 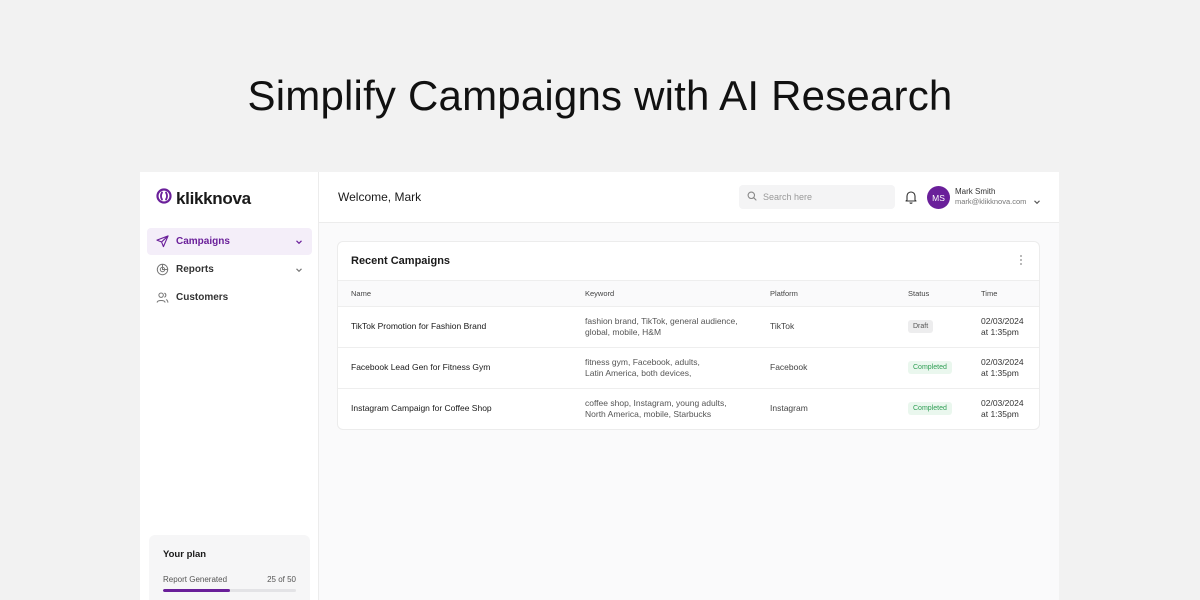 What do you see at coordinates (623, 331) in the screenshot?
I see `keyword-line: global, mobile, H&M` at bounding box center [623, 331].